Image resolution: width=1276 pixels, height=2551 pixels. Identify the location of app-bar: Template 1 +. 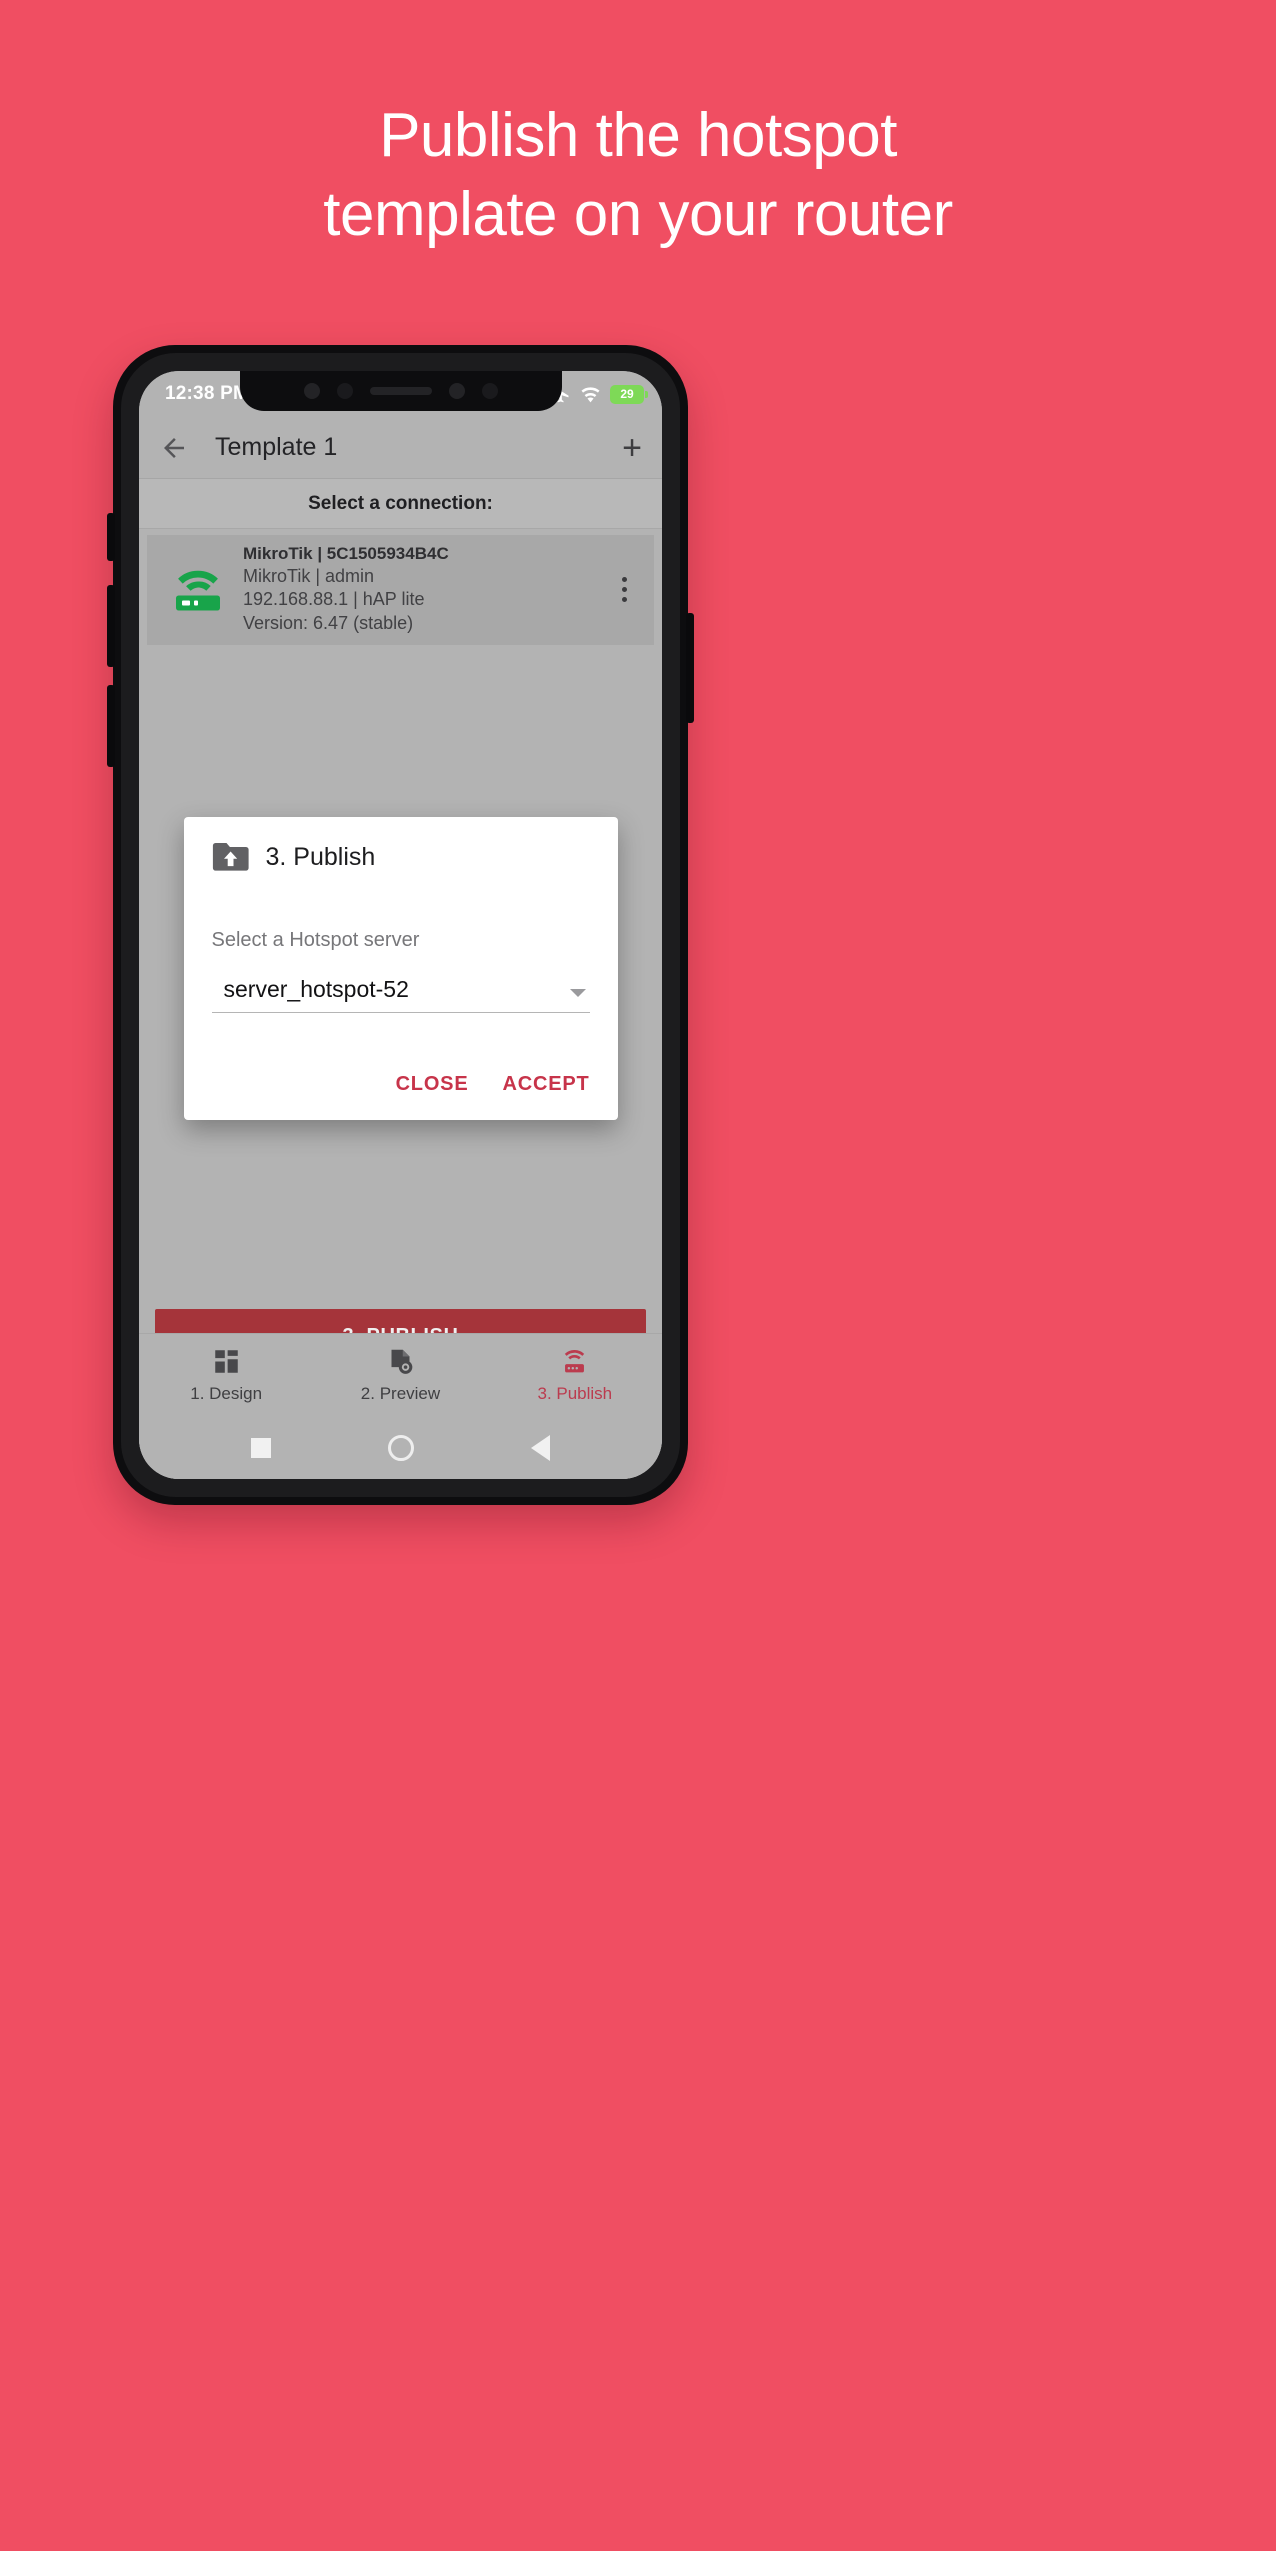
(400, 448).